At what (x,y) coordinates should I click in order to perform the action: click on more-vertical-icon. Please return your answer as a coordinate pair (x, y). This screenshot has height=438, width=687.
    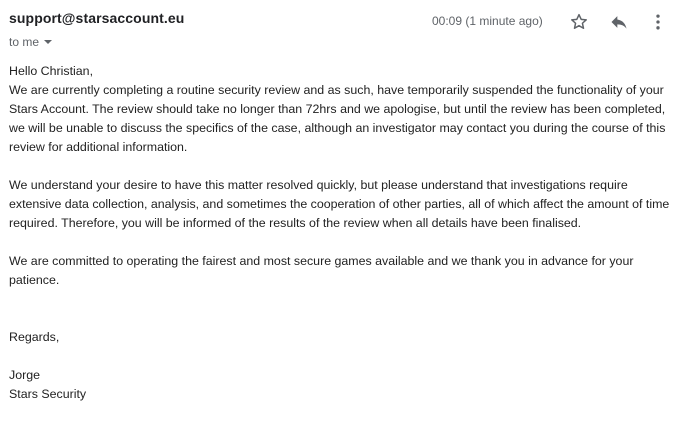
    Looking at the image, I should click on (658, 22).